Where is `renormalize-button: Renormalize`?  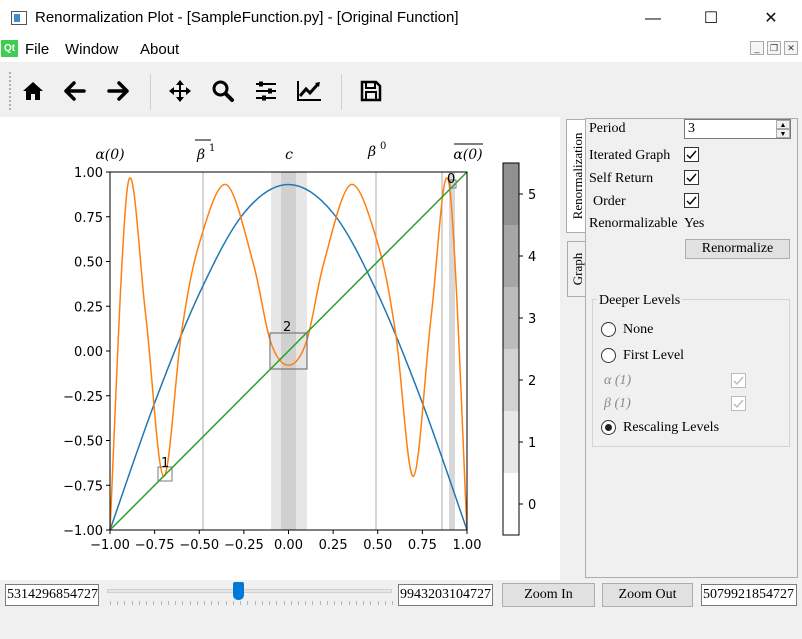
renormalize-button: Renormalize is located at coordinates (737, 249).